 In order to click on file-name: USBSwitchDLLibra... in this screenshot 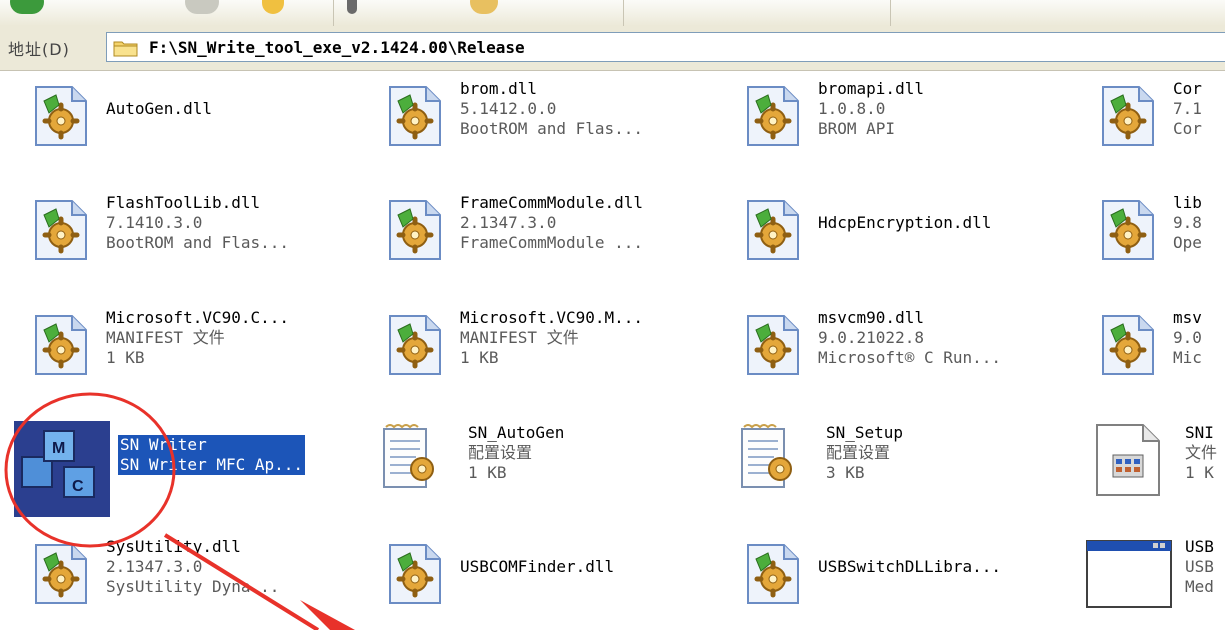, I will do `click(910, 566)`.